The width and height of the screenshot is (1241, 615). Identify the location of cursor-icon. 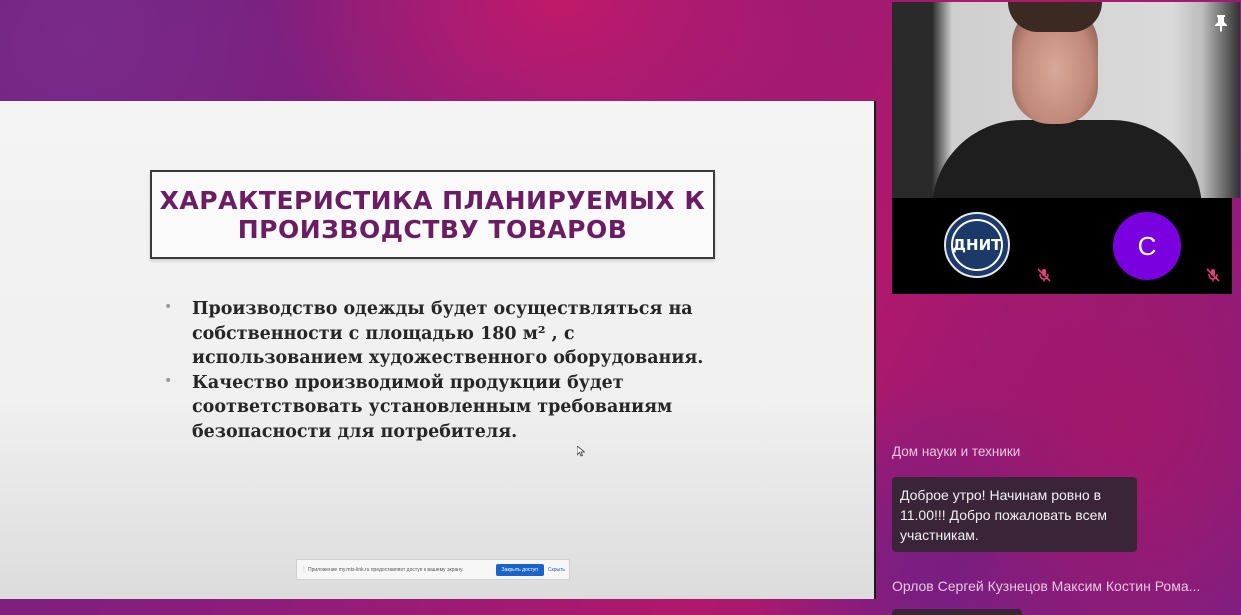
(581, 451).